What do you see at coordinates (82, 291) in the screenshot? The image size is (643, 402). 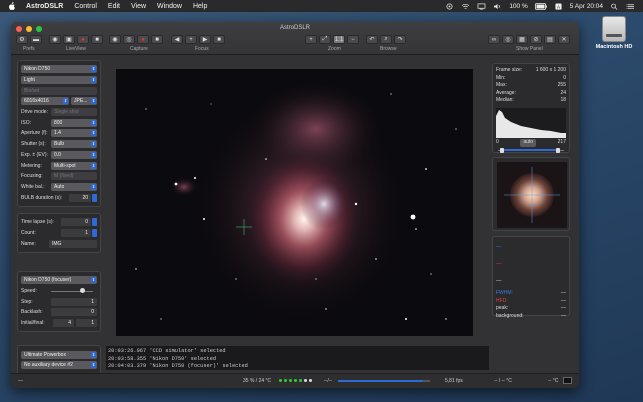 I see `speed-slider-knob` at bounding box center [82, 291].